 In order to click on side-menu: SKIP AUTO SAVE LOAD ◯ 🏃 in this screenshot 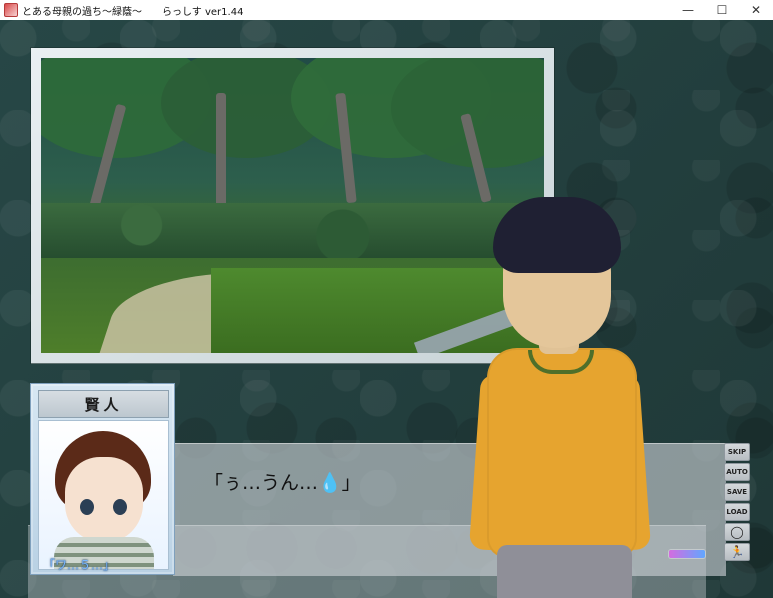, I will do `click(737, 518)`.